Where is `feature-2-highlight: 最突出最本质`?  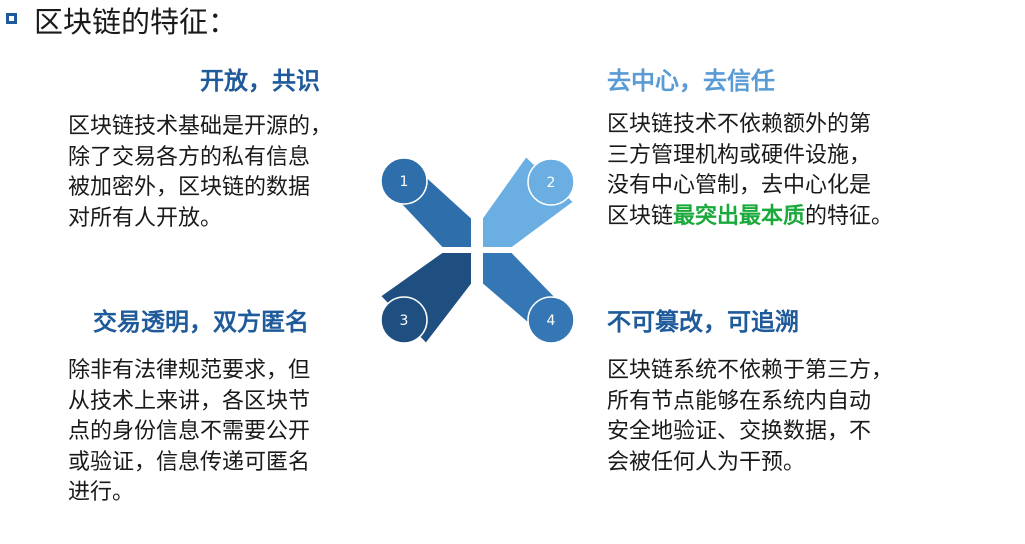
feature-2-highlight: 最突出最本质 is located at coordinates (739, 216).